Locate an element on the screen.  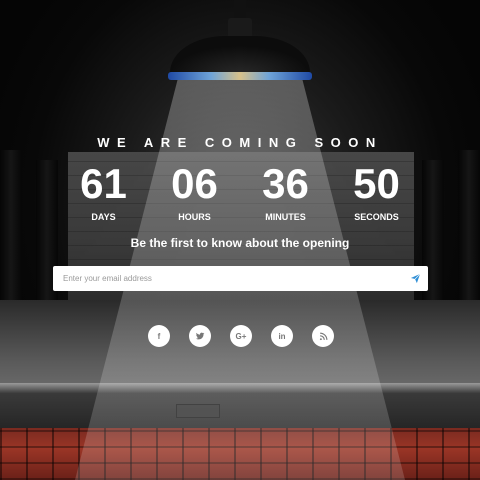
countdown-hours-label: HOURS is located at coordinates (194, 217).